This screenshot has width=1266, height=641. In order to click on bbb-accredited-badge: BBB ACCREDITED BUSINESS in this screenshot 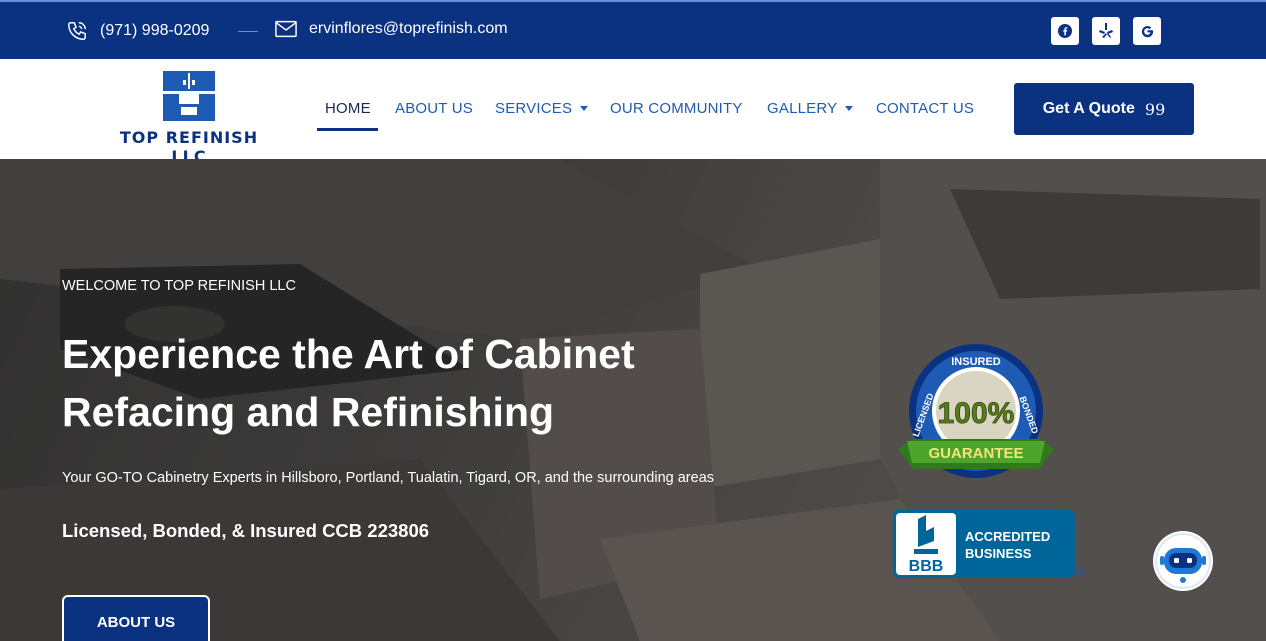, I will do `click(984, 544)`.